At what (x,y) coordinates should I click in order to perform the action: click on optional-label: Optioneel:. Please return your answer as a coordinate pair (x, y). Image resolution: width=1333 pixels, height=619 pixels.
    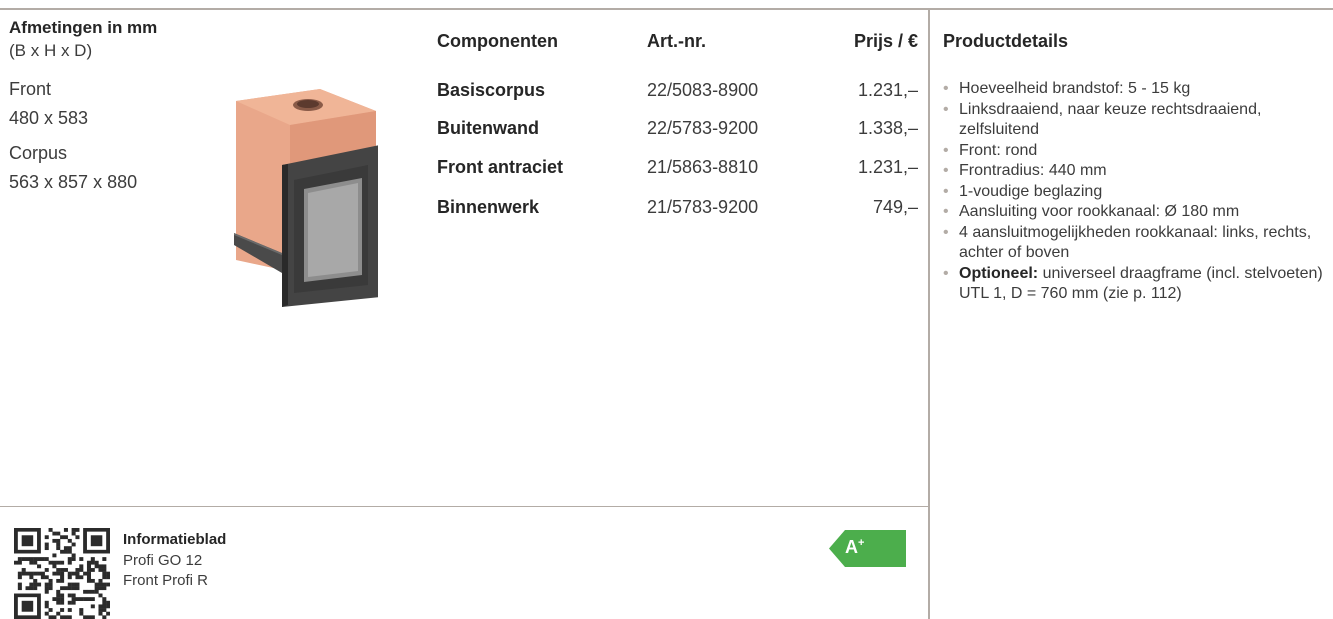
    Looking at the image, I should click on (999, 273).